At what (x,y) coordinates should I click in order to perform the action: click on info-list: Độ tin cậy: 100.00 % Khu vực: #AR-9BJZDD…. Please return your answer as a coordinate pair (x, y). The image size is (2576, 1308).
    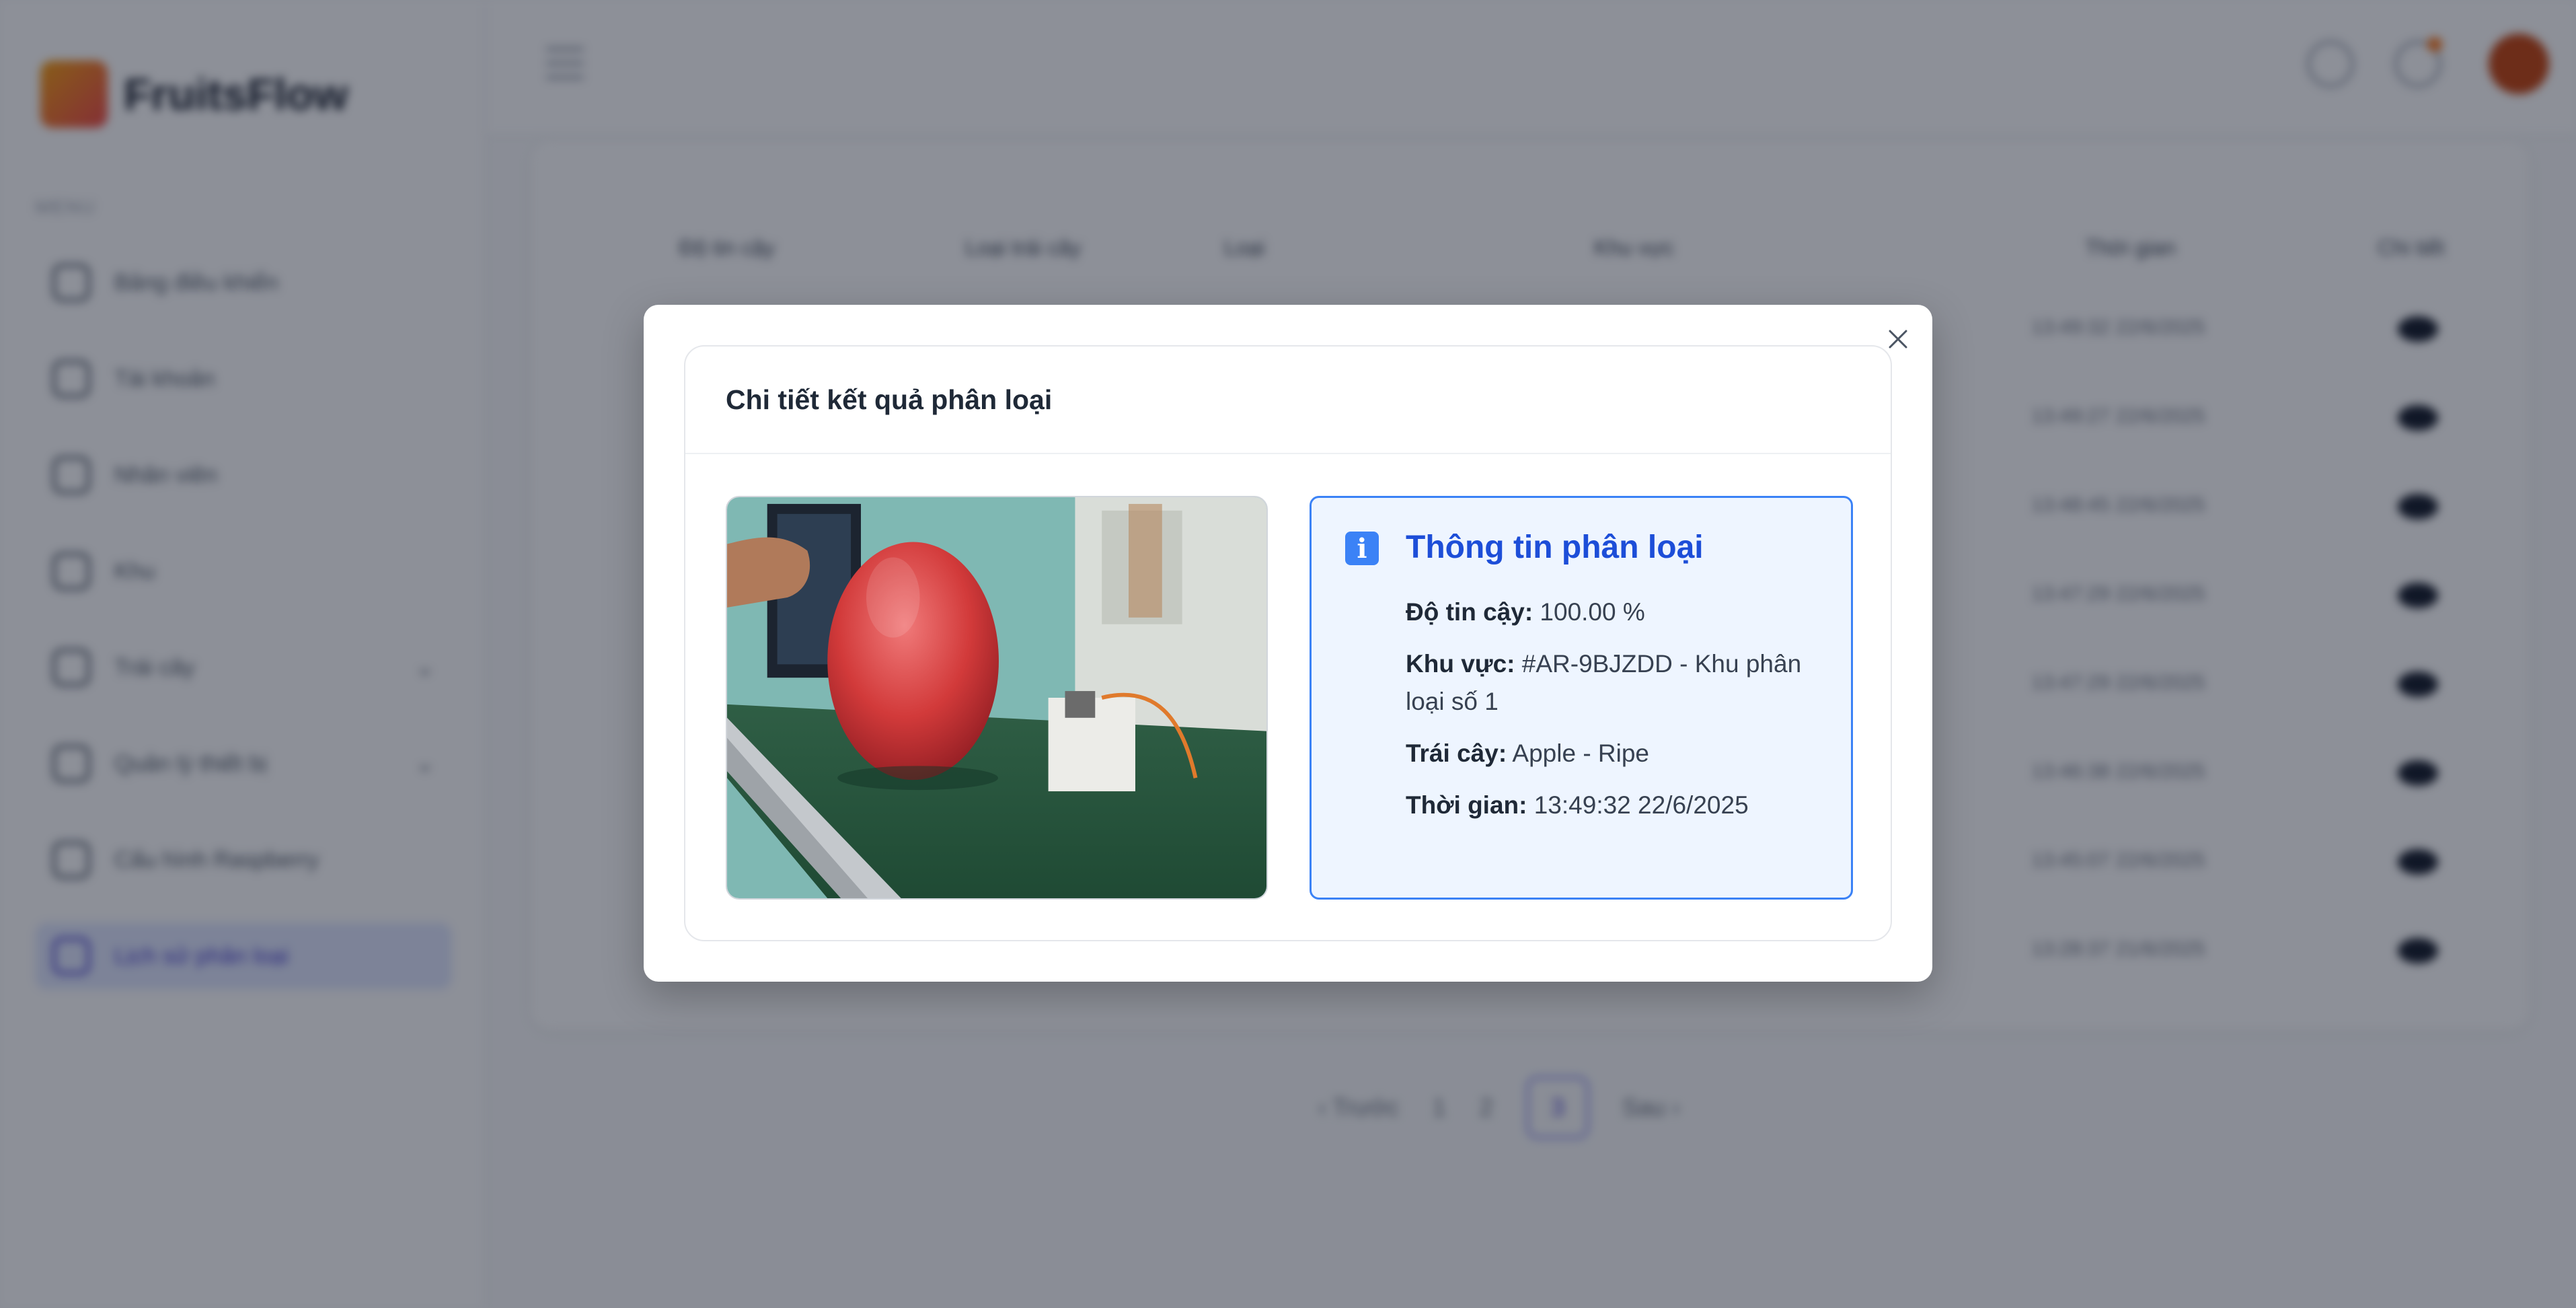
    Looking at the image, I should click on (1614, 715).